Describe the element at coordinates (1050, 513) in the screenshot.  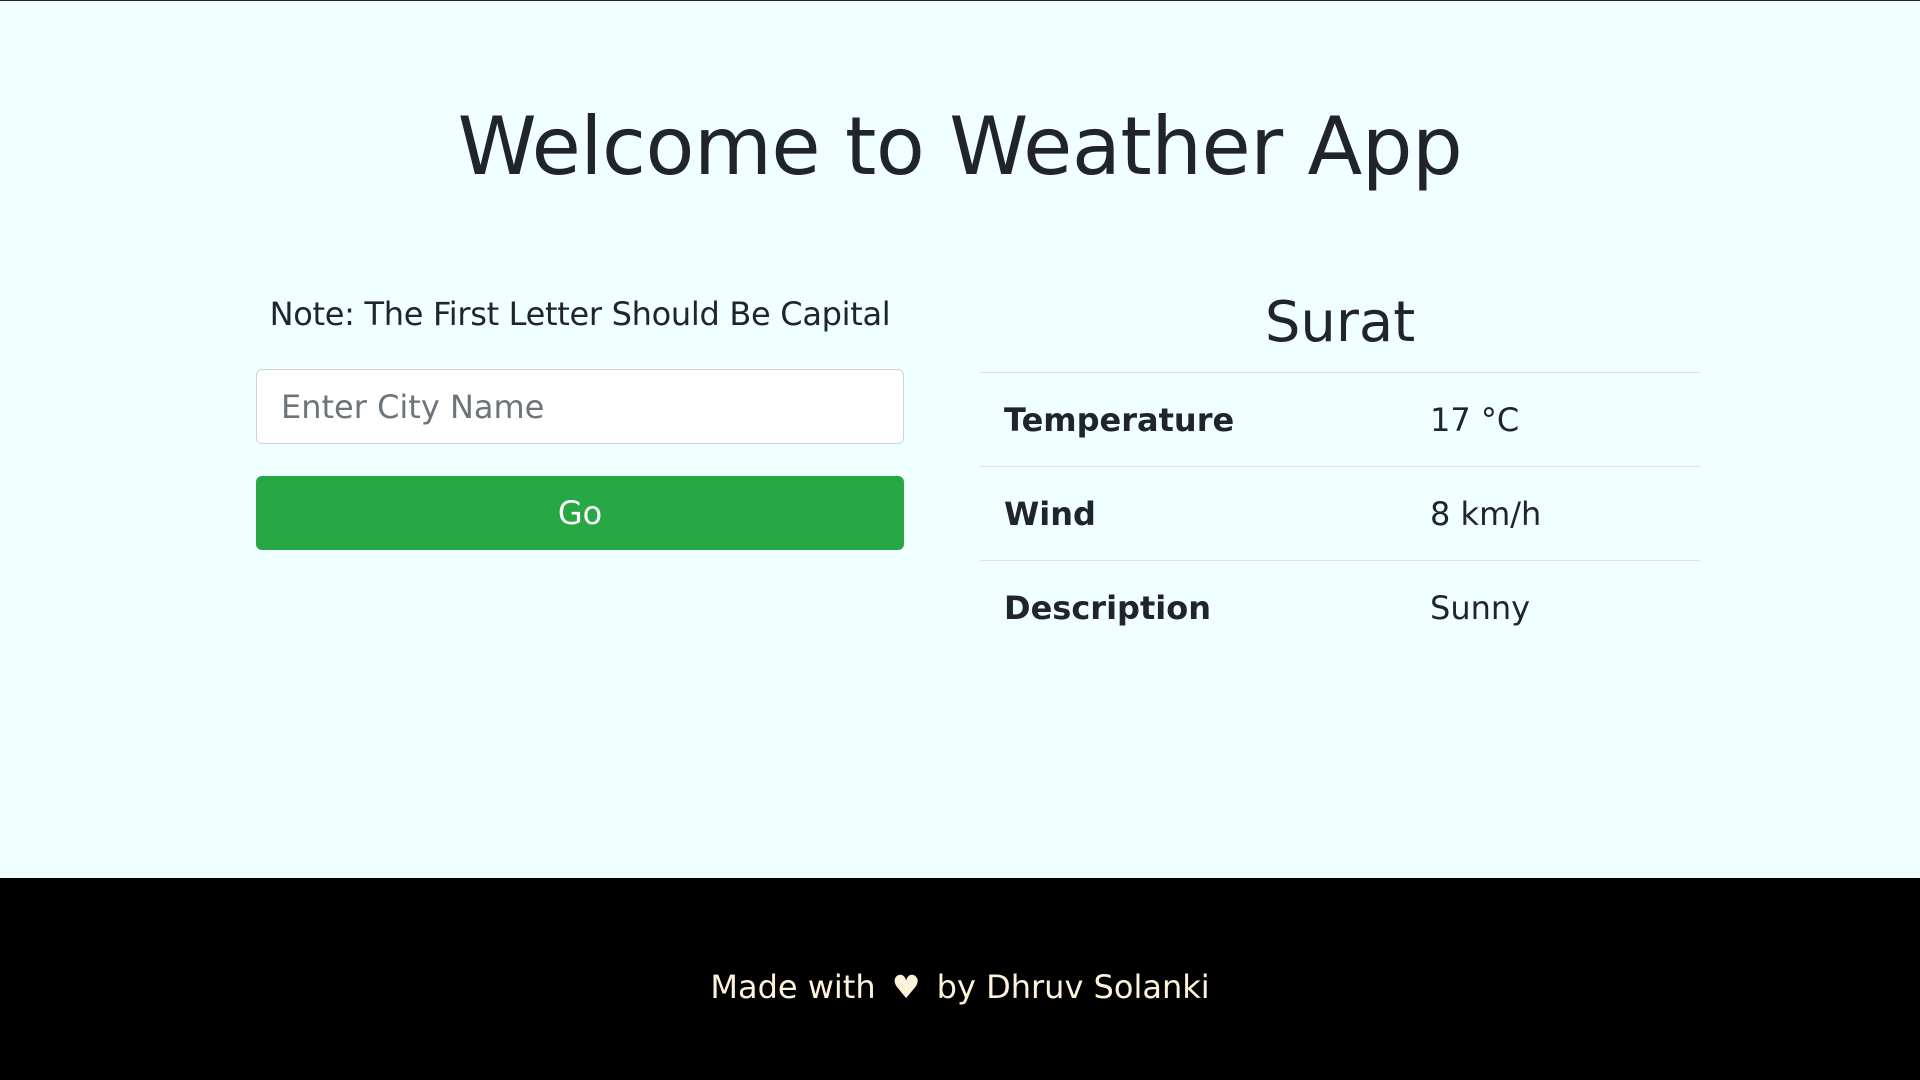
I see `wind-label: Wind` at that location.